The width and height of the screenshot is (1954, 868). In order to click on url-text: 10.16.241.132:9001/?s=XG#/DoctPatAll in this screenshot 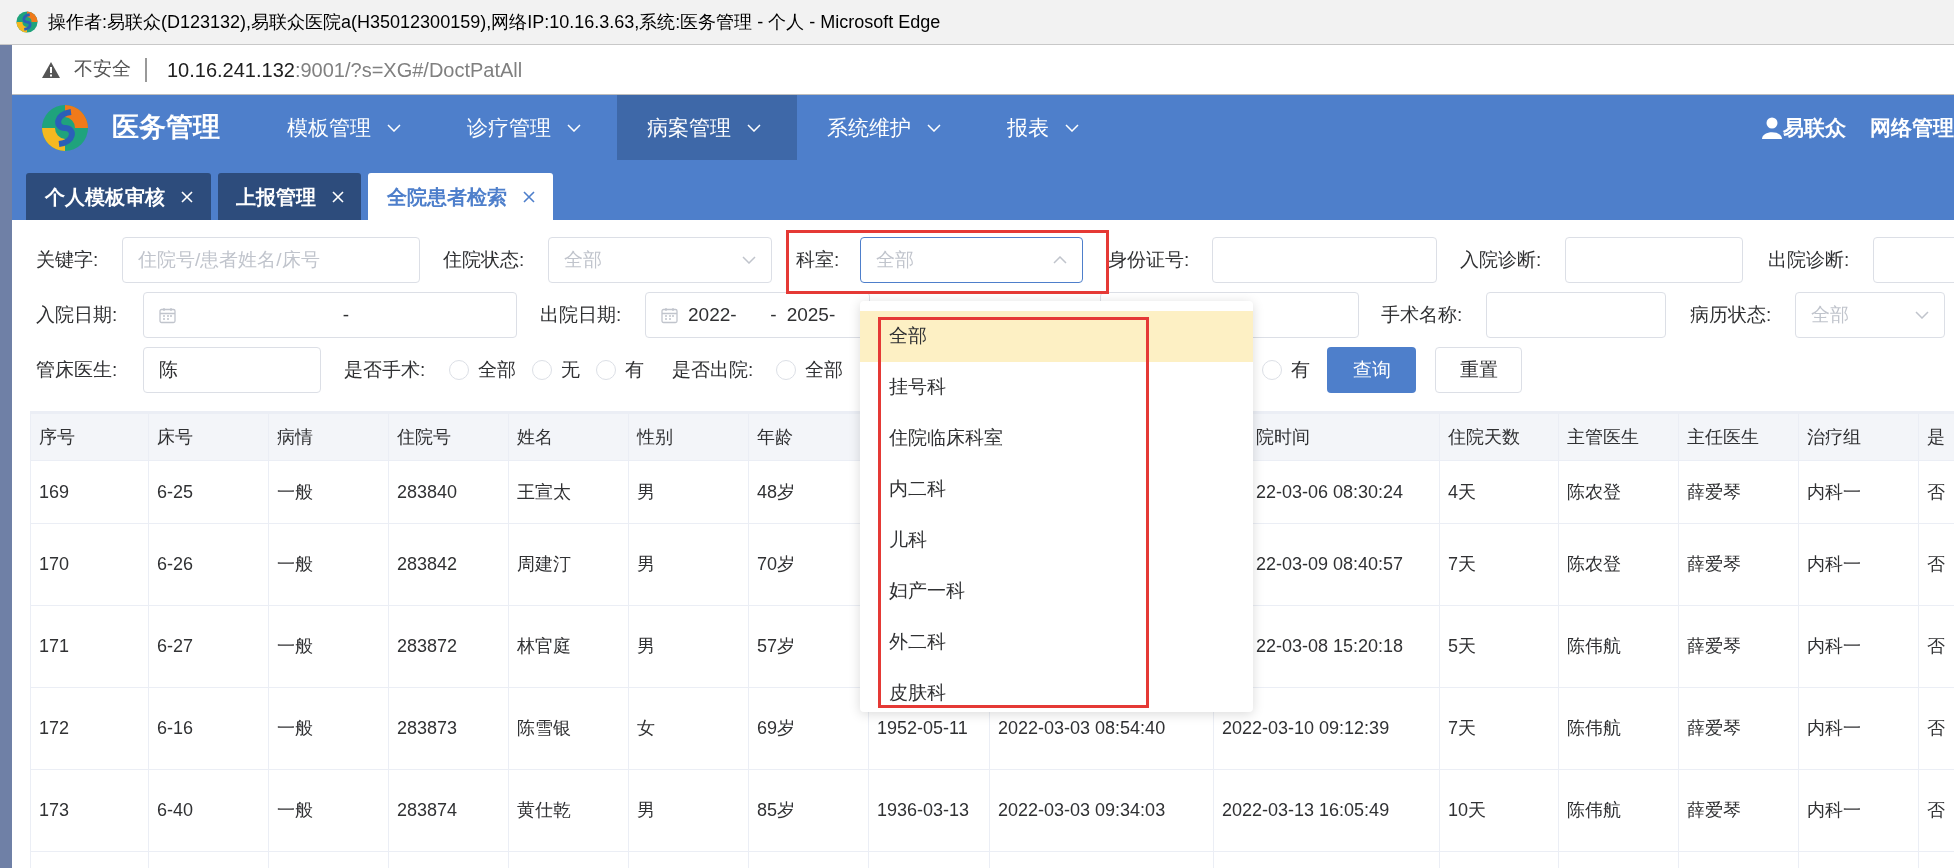, I will do `click(345, 69)`.